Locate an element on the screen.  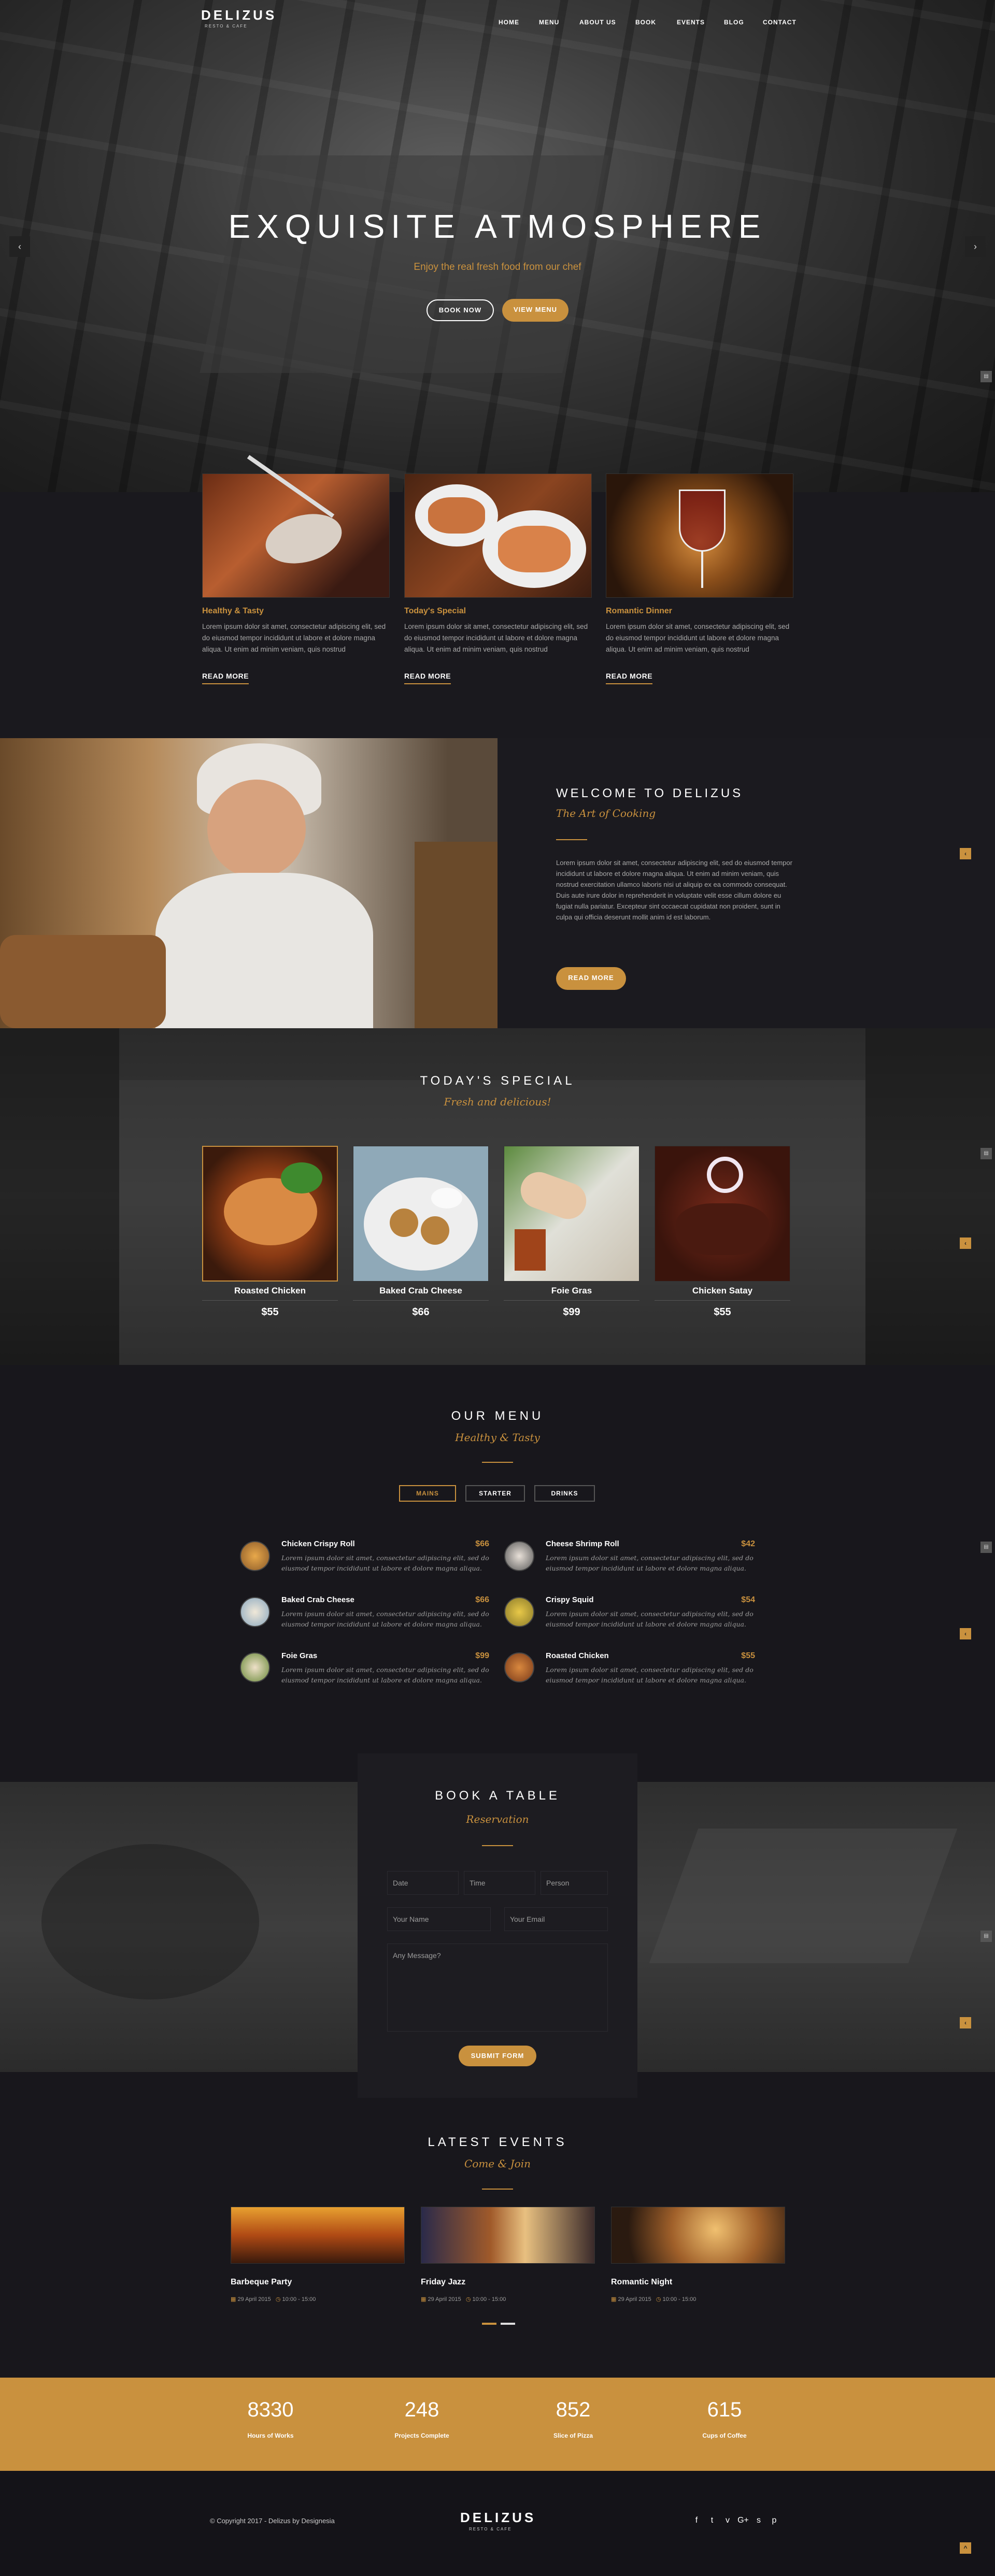
counter-label-4: Cups of Coffee is located at coordinates (724, 2435).